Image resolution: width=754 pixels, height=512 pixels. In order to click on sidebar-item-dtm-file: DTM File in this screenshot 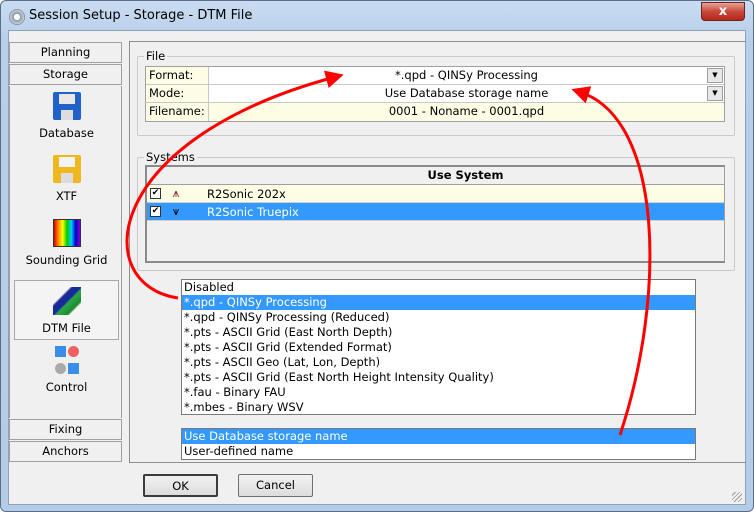, I will do `click(66, 310)`.